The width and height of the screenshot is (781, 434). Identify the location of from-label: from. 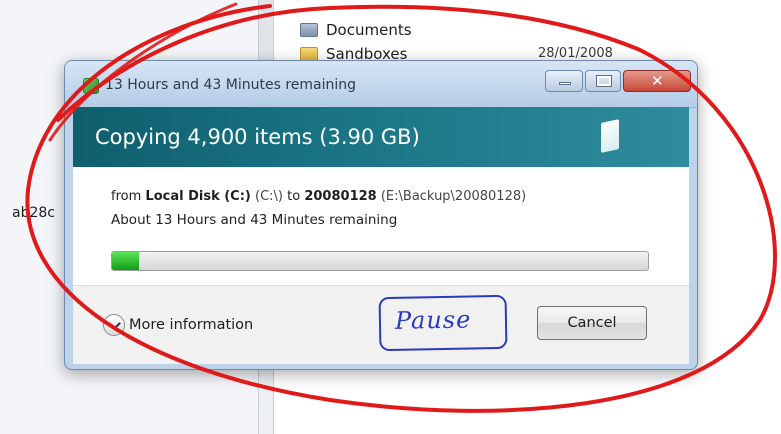
(126, 196).